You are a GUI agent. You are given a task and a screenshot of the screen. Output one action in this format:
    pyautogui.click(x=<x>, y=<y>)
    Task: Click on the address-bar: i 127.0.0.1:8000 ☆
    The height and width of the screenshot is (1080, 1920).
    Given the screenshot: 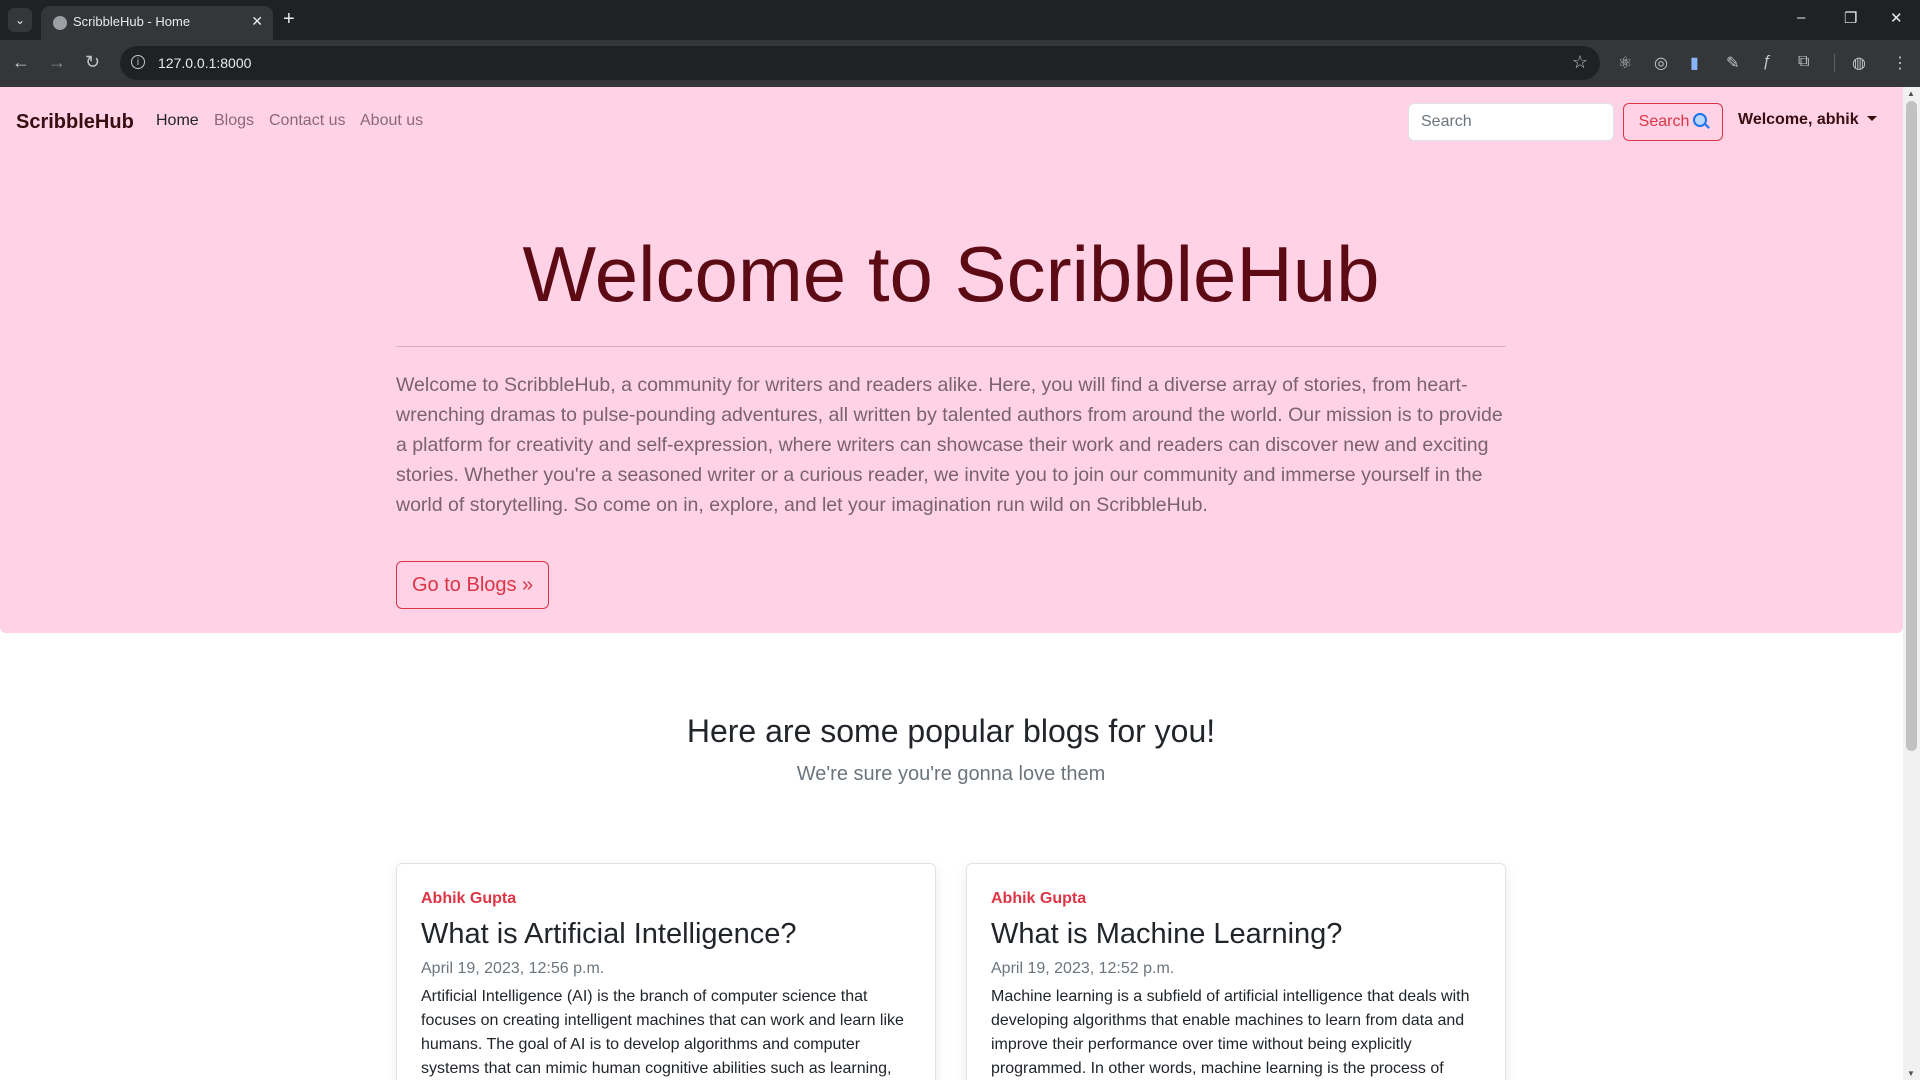 What is the action you would take?
    pyautogui.click(x=860, y=63)
    